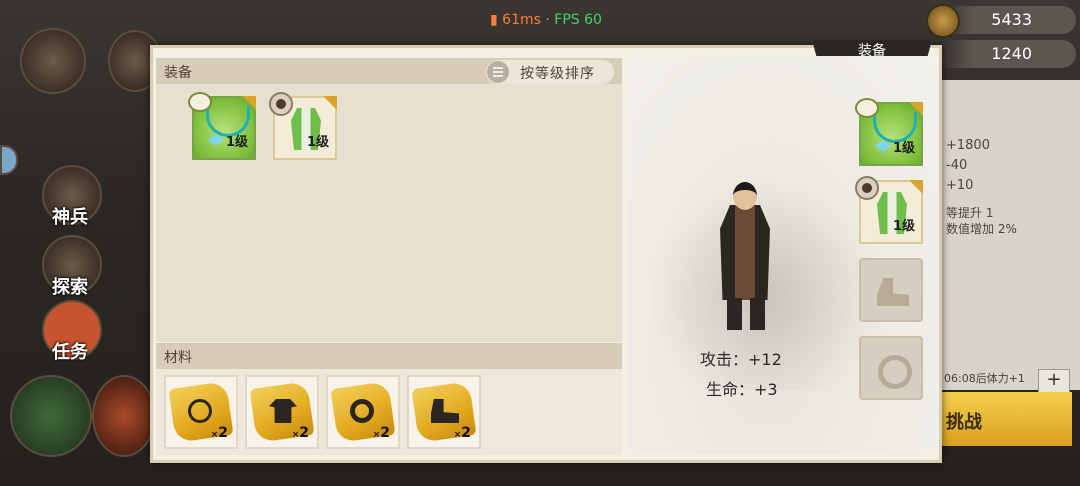 The height and width of the screenshot is (486, 1080). What do you see at coordinates (178, 73) in the screenshot?
I see `equipment-header-label: 装备` at bounding box center [178, 73].